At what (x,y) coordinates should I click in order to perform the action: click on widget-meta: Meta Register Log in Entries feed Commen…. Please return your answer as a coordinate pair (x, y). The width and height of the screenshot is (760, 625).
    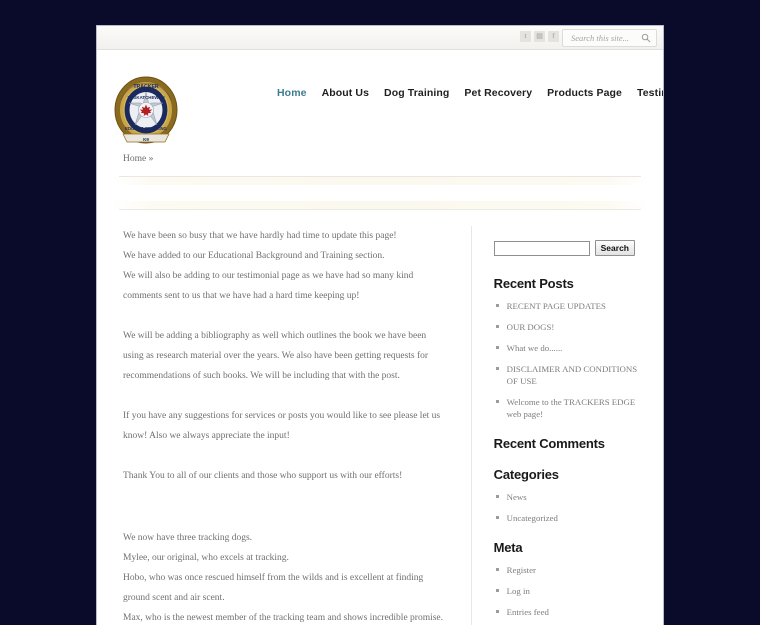
    Looking at the image, I should click on (570, 582).